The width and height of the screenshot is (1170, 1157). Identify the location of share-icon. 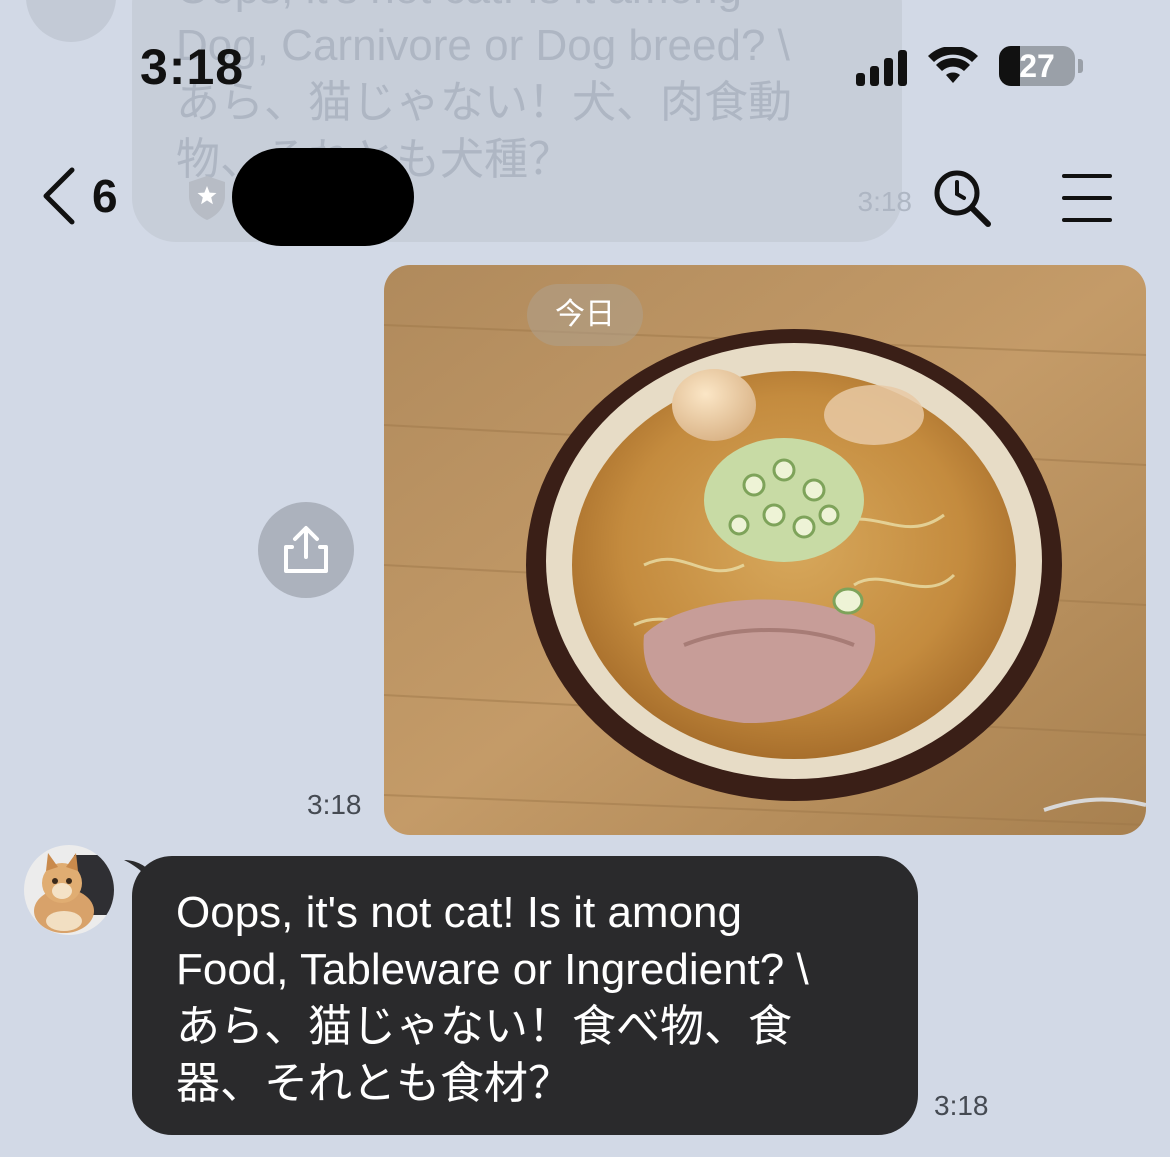
(306, 549).